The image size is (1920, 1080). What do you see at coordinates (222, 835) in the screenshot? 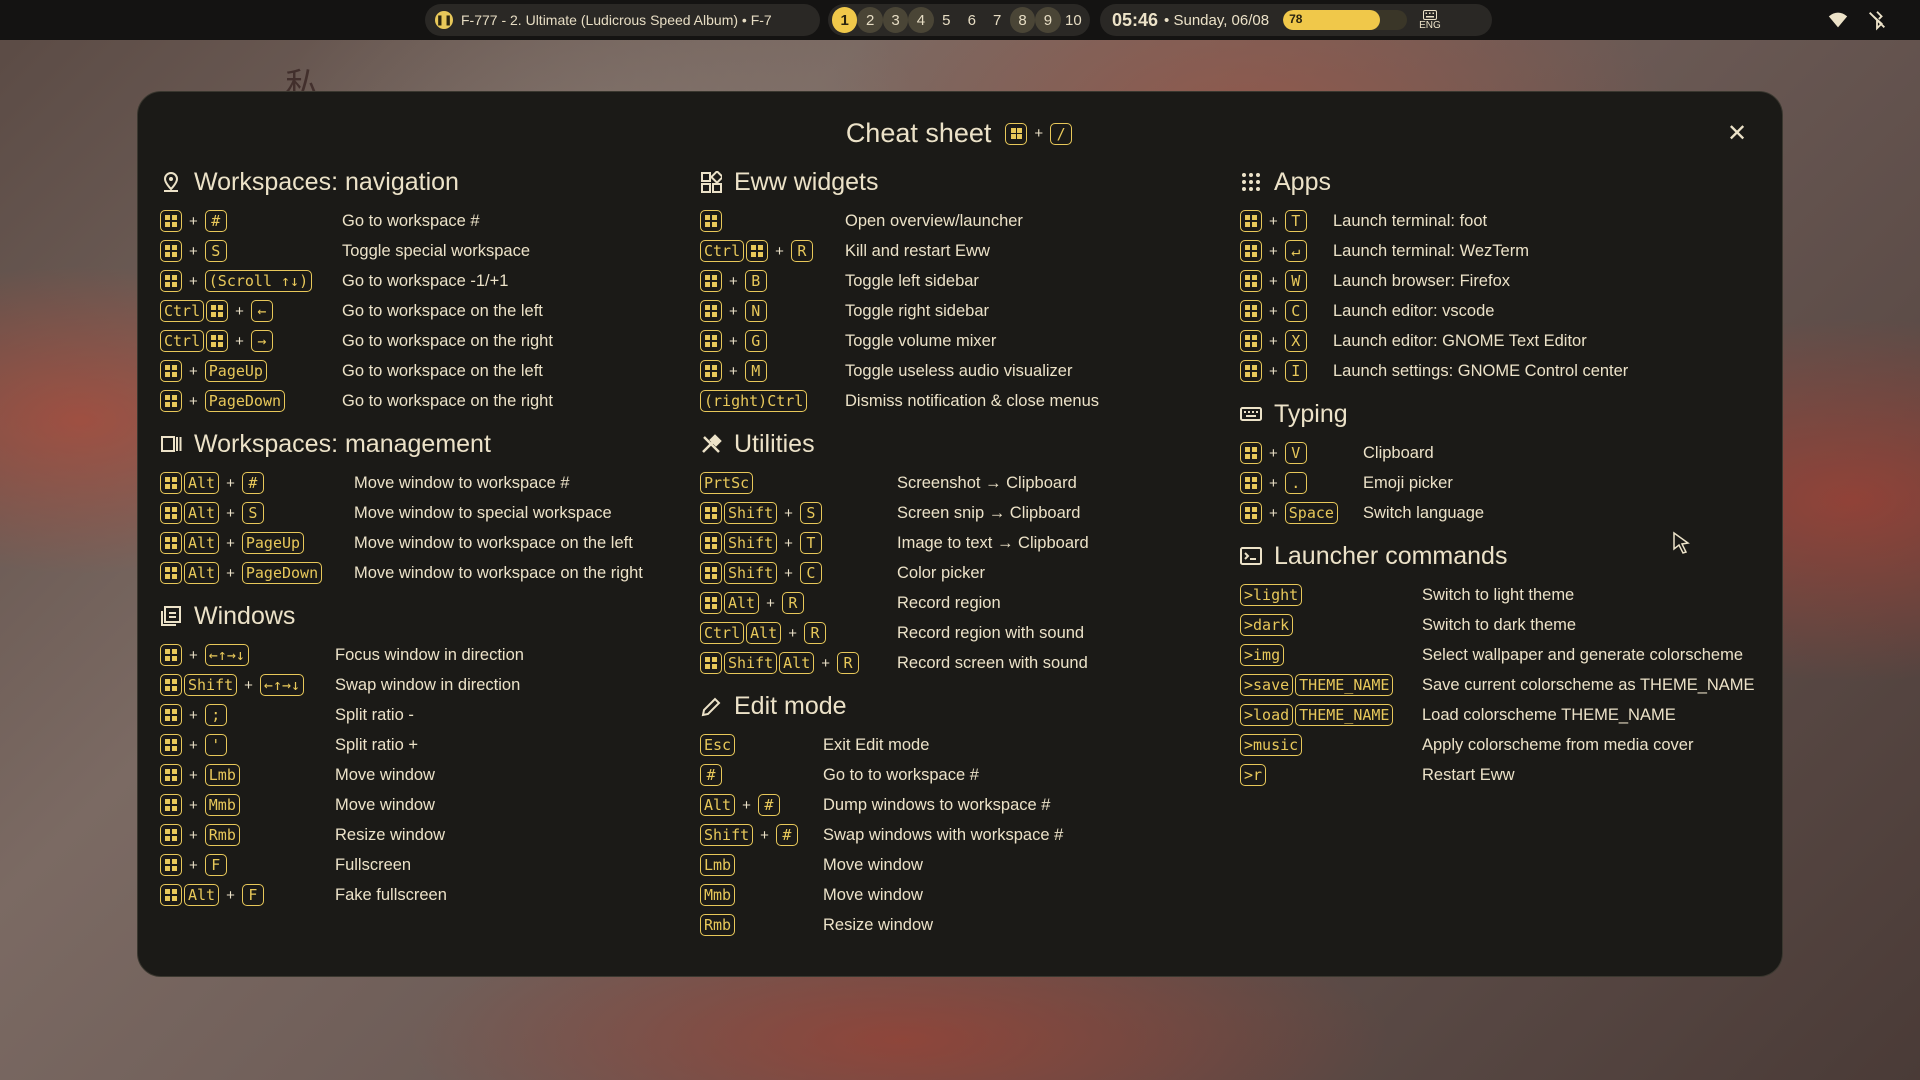
I see `key-cap: Rmb` at bounding box center [222, 835].